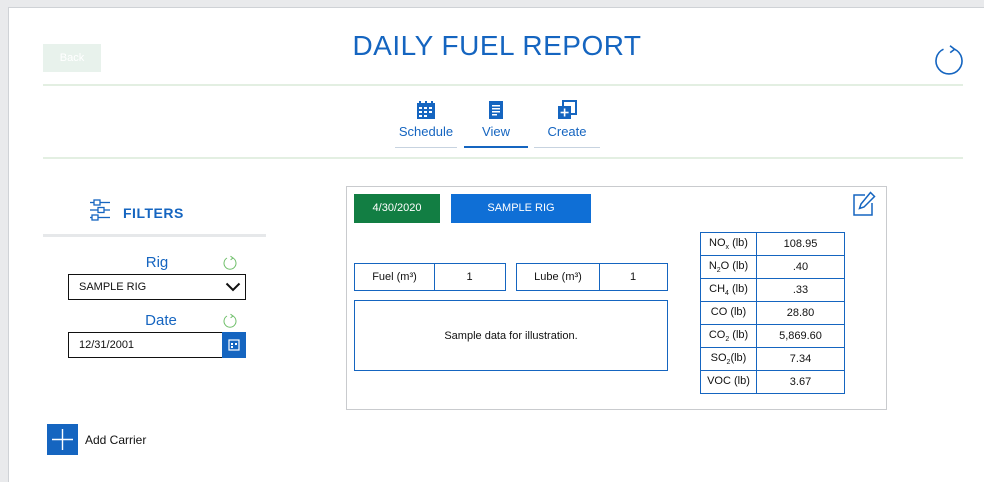 This screenshot has width=984, height=482. Describe the element at coordinates (154, 235) in the screenshot. I see `filters-divider` at that location.